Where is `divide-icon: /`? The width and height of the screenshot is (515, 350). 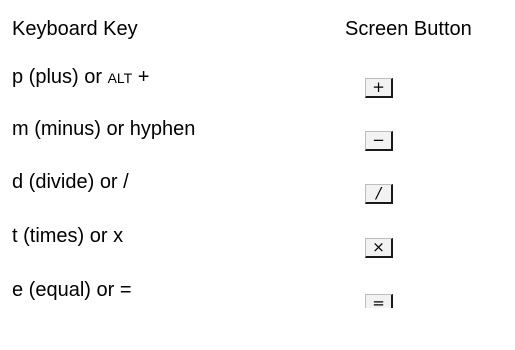 divide-icon: / is located at coordinates (378, 193).